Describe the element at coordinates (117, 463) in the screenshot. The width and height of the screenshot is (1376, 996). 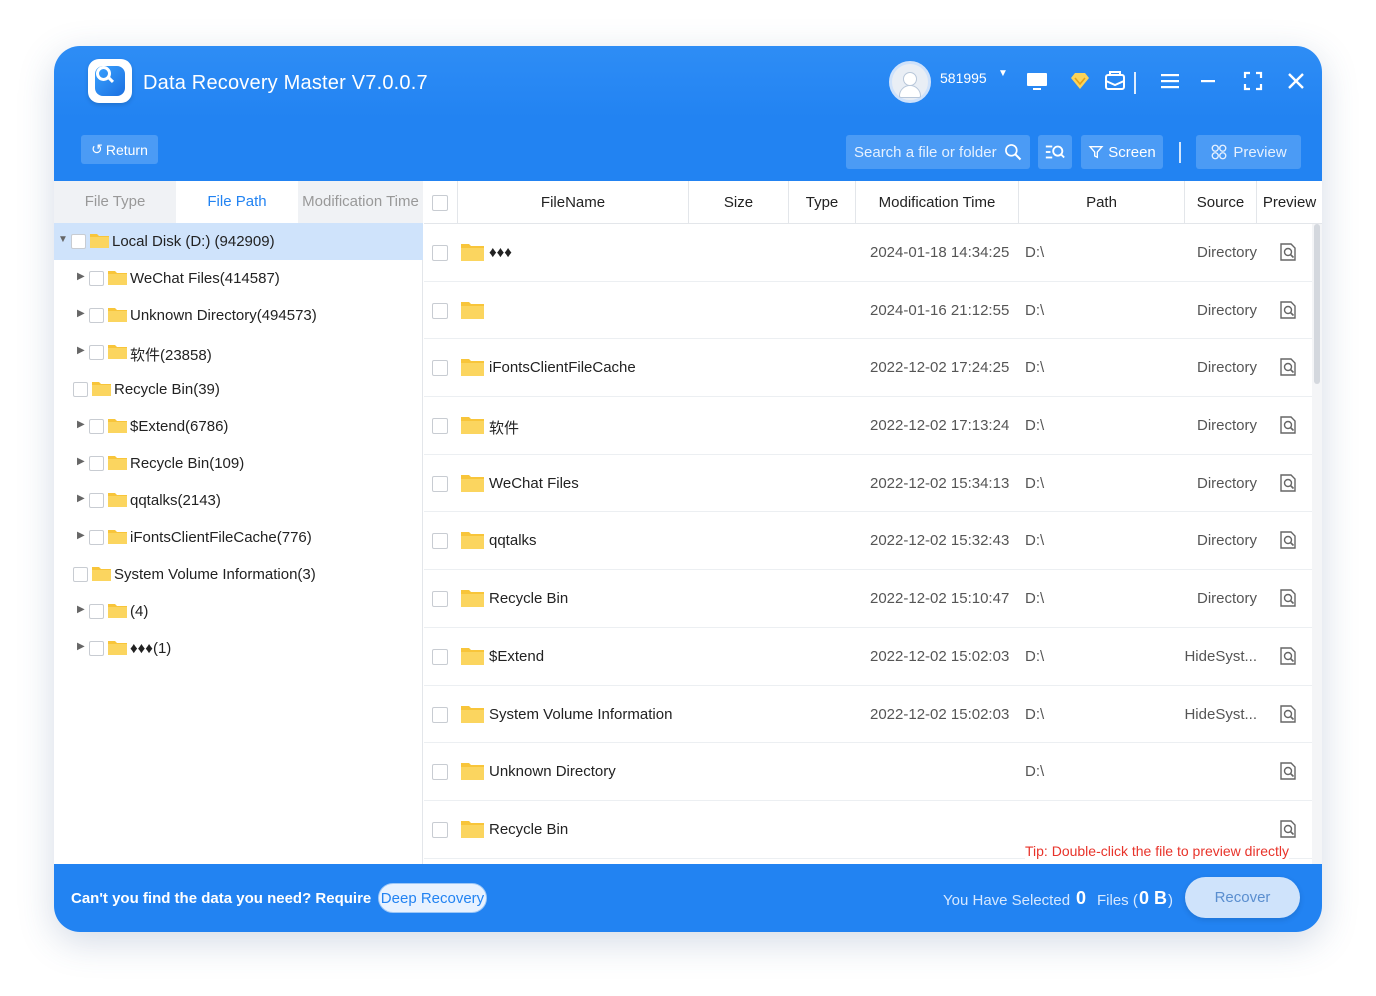
I see `folder-icon` at that location.